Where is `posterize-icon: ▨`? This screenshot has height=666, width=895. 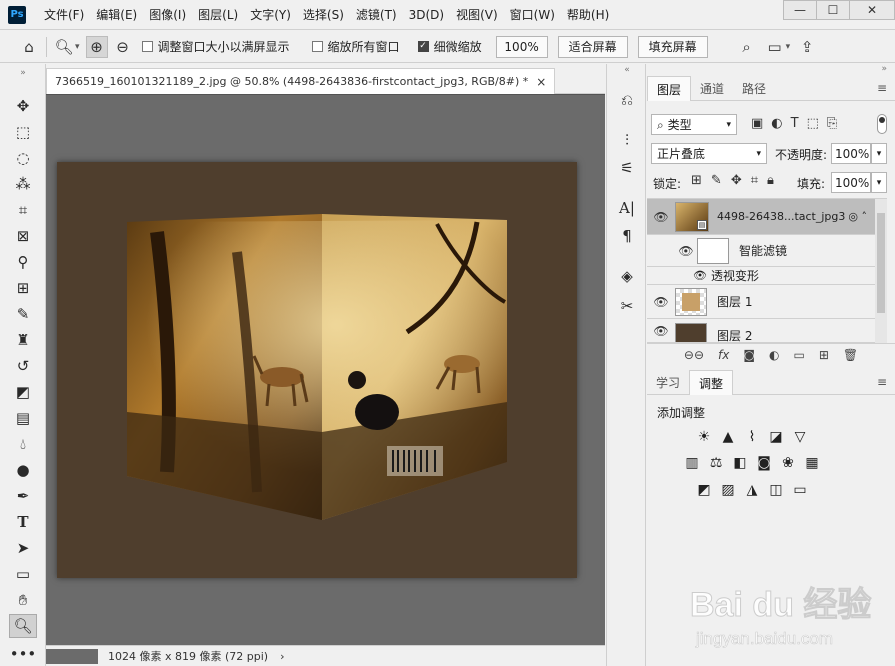 posterize-icon: ▨ is located at coordinates (728, 490).